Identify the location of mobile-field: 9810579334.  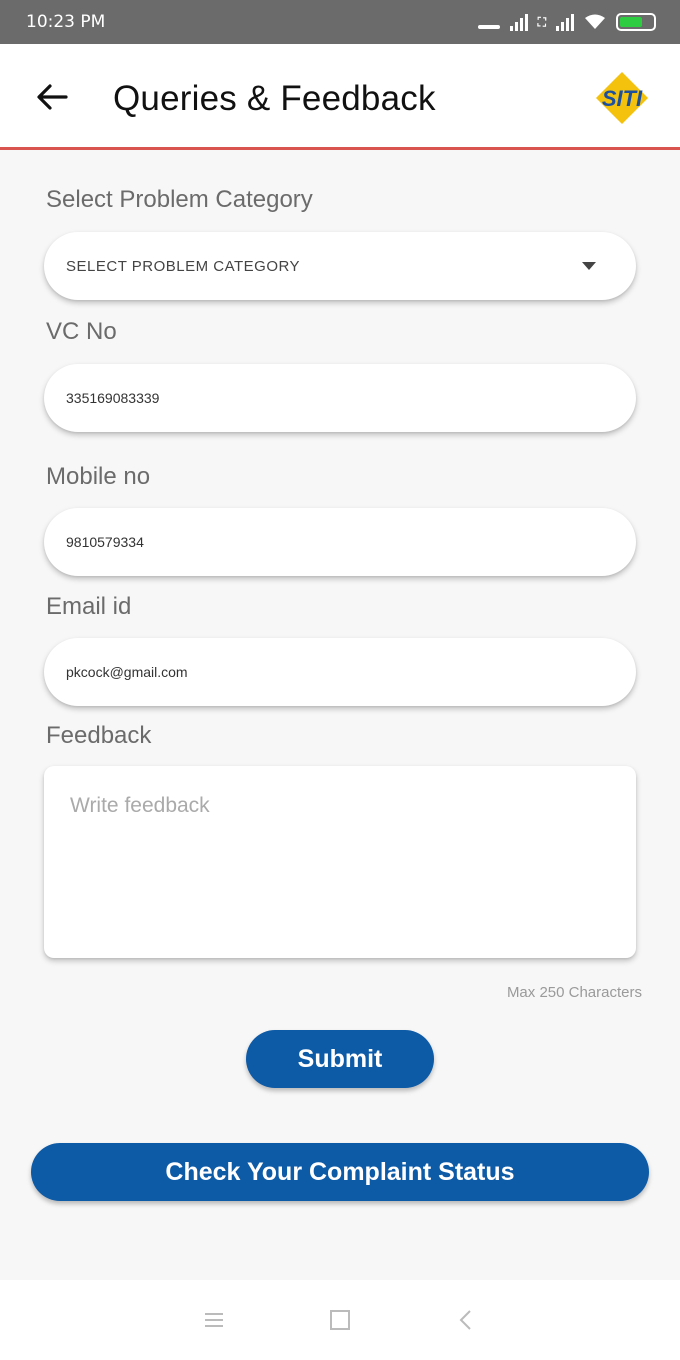
(340, 542).